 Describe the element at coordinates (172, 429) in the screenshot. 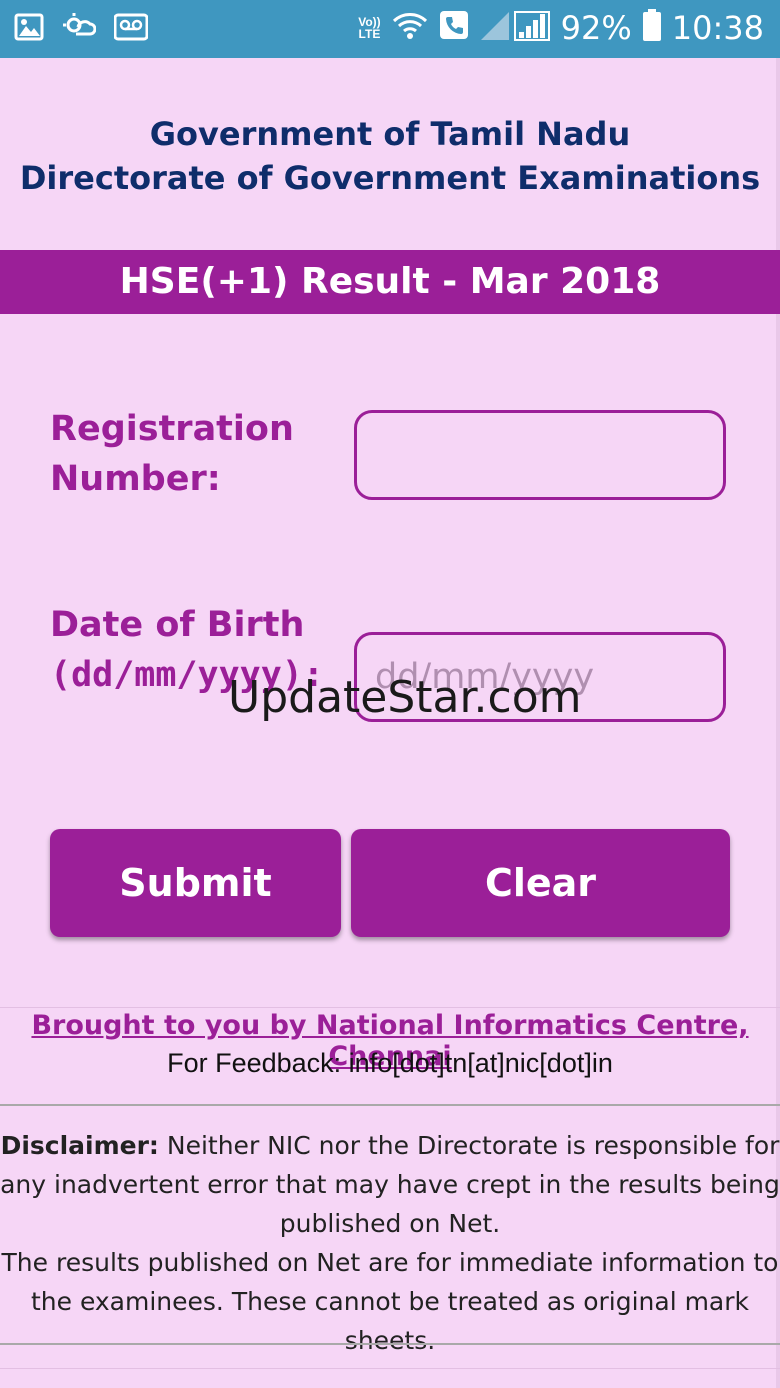

I see `registration-label-line-1: Registration` at that location.